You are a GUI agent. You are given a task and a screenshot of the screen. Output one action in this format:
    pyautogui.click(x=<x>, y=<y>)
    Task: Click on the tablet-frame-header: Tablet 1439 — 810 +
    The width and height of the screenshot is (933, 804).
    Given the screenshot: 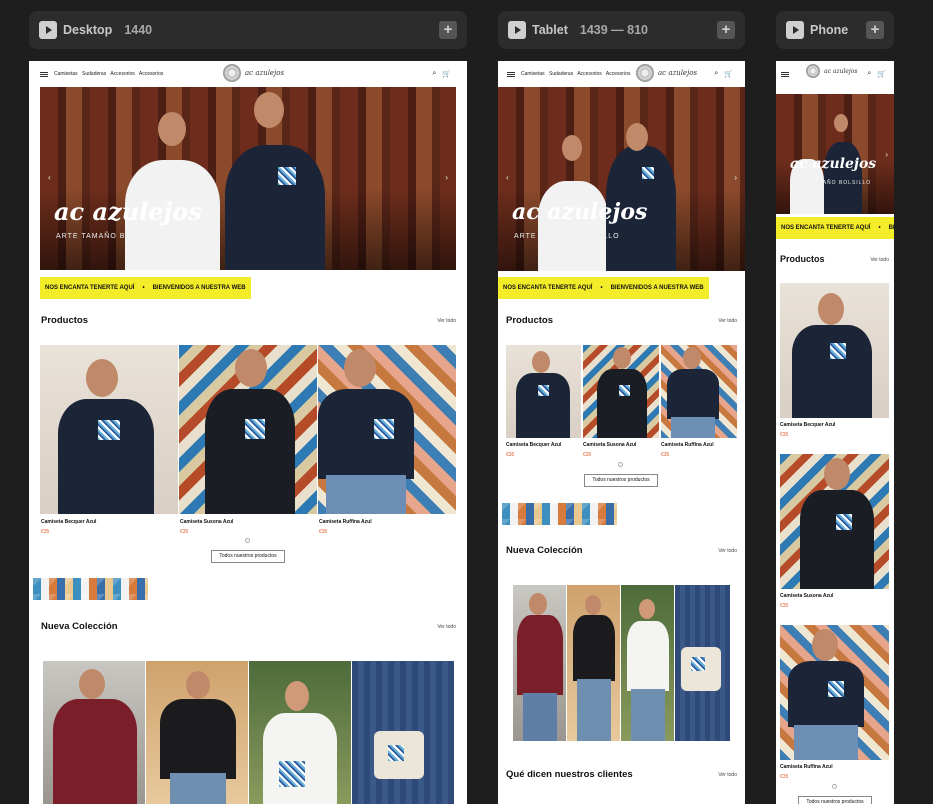 What is the action you would take?
    pyautogui.click(x=621, y=30)
    